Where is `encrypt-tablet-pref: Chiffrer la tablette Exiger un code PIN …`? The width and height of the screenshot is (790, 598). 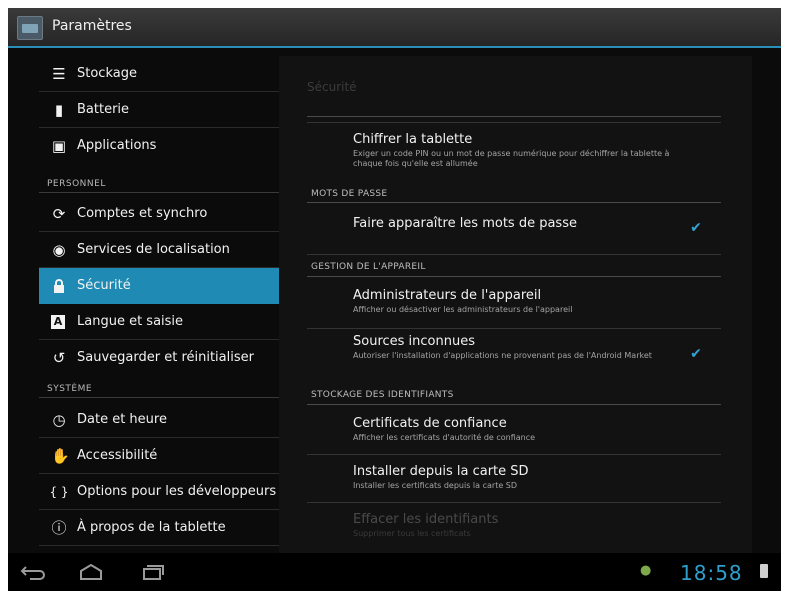 encrypt-tablet-pref: Chiffrer la tablette Exiger un code PIN … is located at coordinates (533, 150).